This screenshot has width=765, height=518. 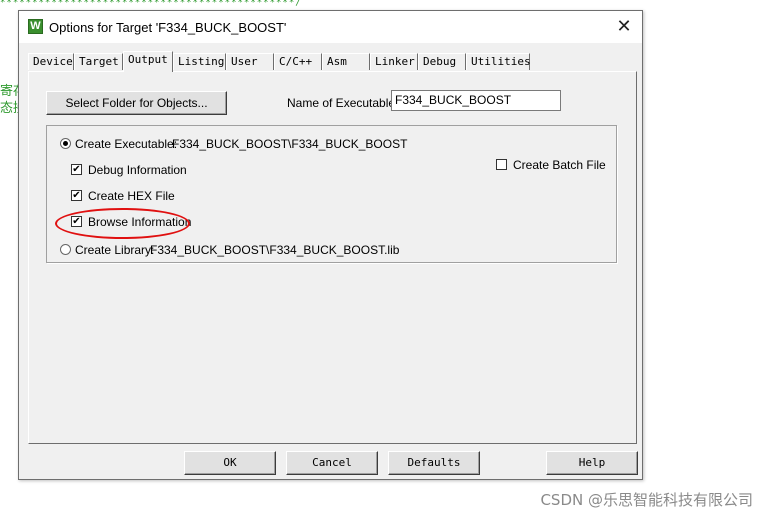 I want to click on create-batch-file-label: Create Batch File, so click(x=559, y=165).